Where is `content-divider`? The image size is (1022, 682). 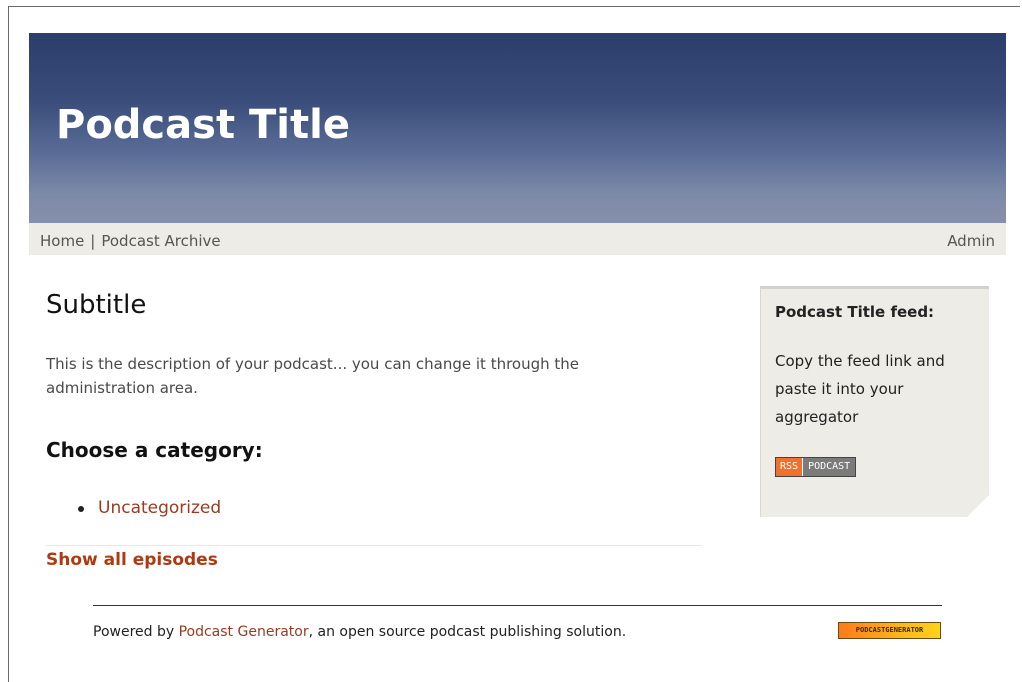
content-divider is located at coordinates (374, 545).